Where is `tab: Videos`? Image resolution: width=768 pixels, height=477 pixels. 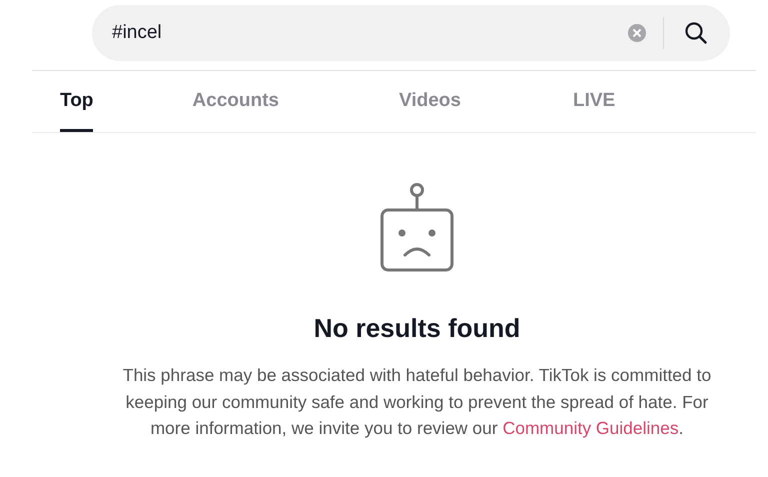 tab: Videos is located at coordinates (430, 109).